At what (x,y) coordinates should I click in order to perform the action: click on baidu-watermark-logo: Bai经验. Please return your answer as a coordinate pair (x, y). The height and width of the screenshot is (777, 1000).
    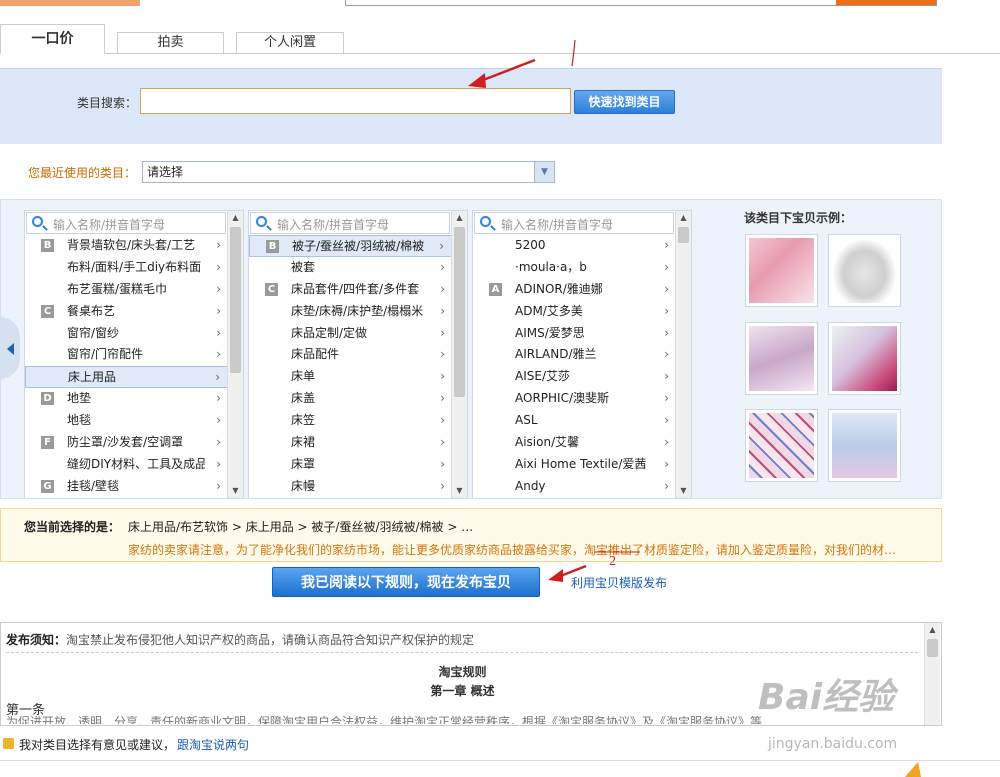
    Looking at the image, I should click on (826, 697).